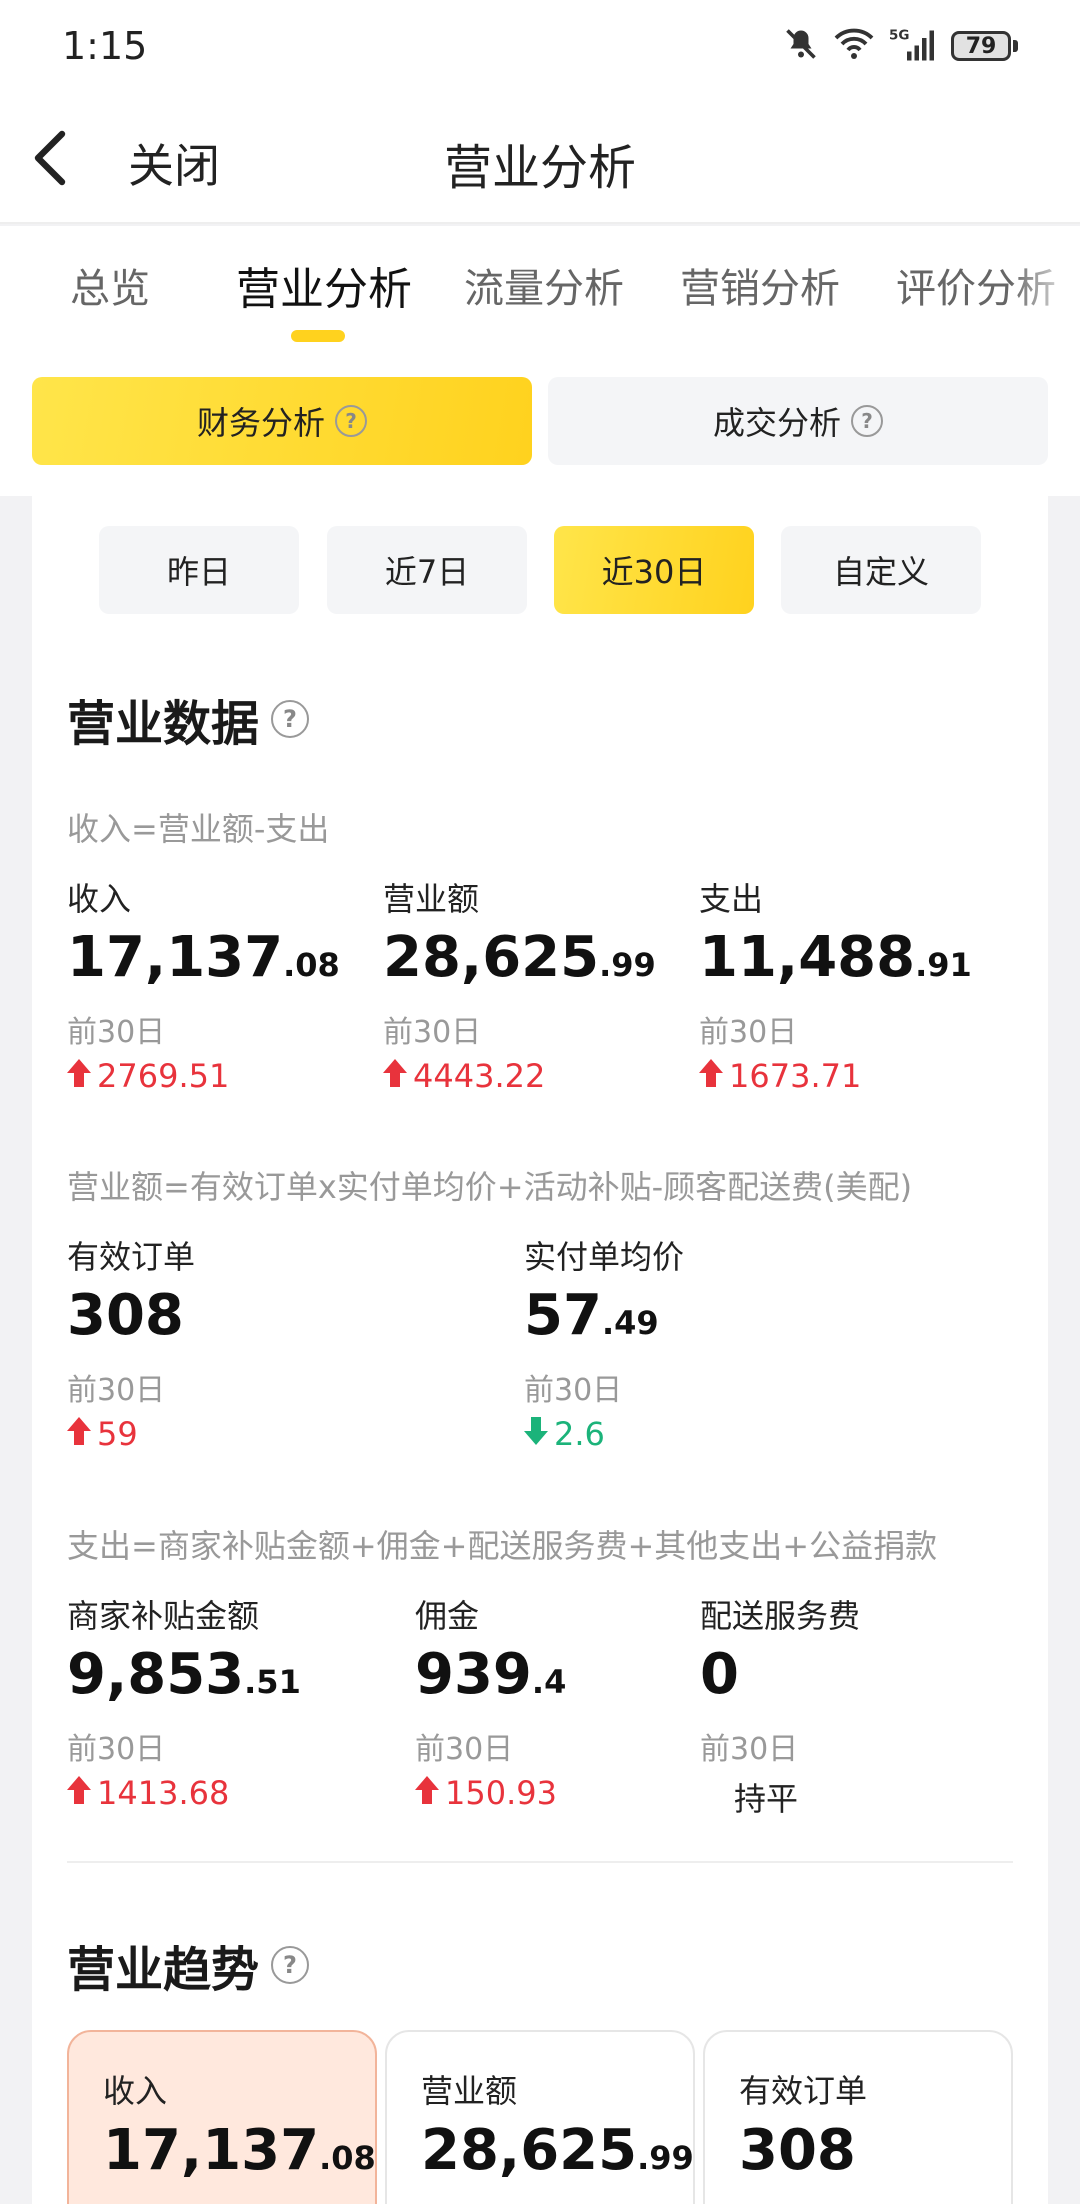  Describe the element at coordinates (490, 1187) in the screenshot. I see `formula-revenue: 营业额=有效订单x实付单均价+活动补贴-顾客配送费(美配)` at that location.